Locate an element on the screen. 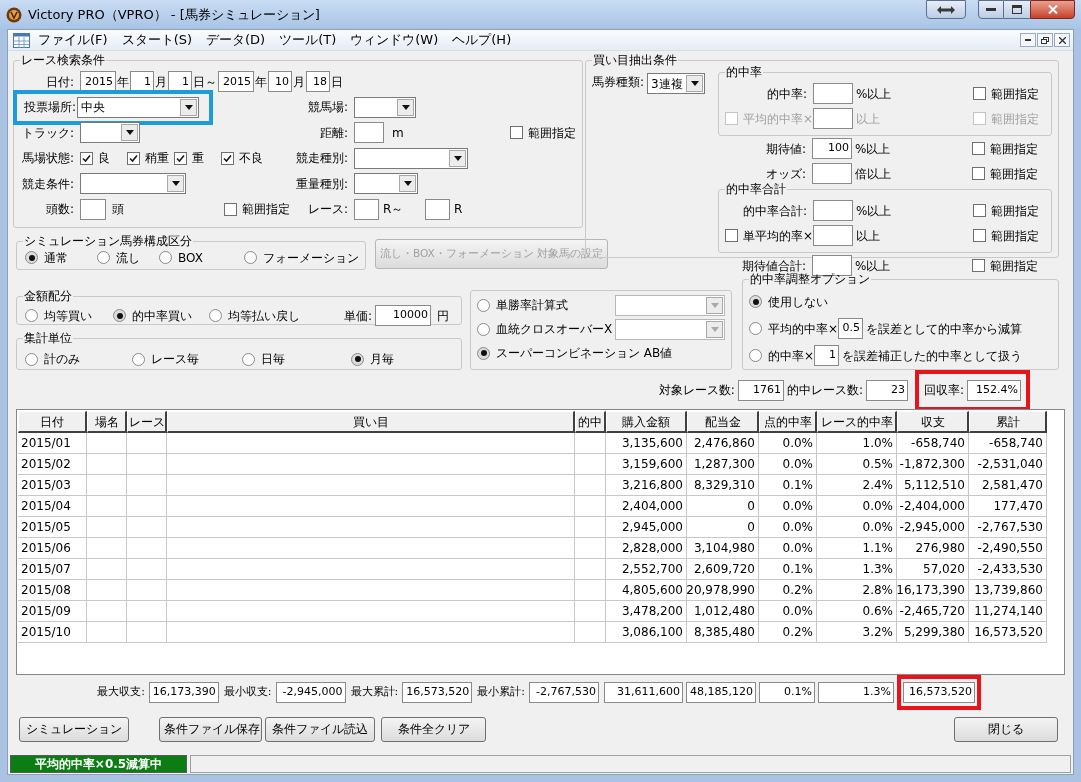  input-field: 0.5 is located at coordinates (851, 328).